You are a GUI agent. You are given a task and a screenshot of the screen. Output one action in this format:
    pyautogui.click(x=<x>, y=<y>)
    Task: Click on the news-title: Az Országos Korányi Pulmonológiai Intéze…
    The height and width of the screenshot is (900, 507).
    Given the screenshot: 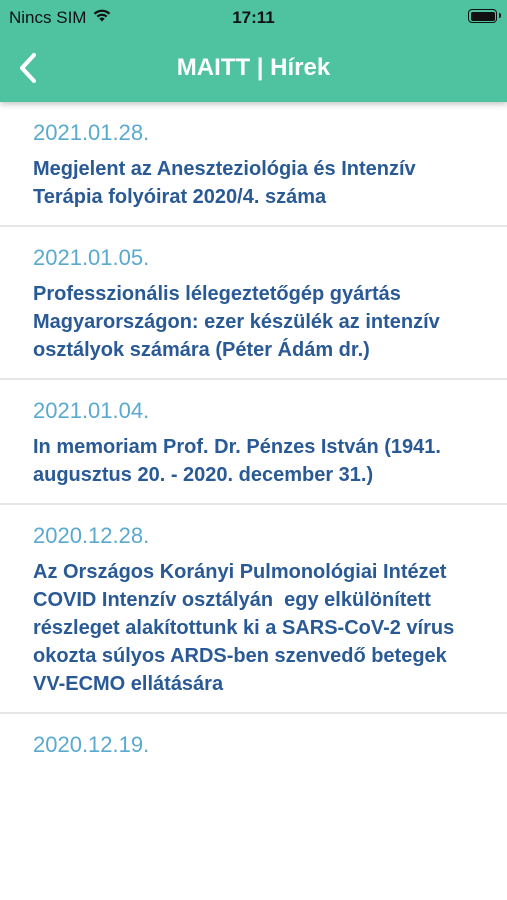 What is the action you would take?
    pyautogui.click(x=246, y=628)
    